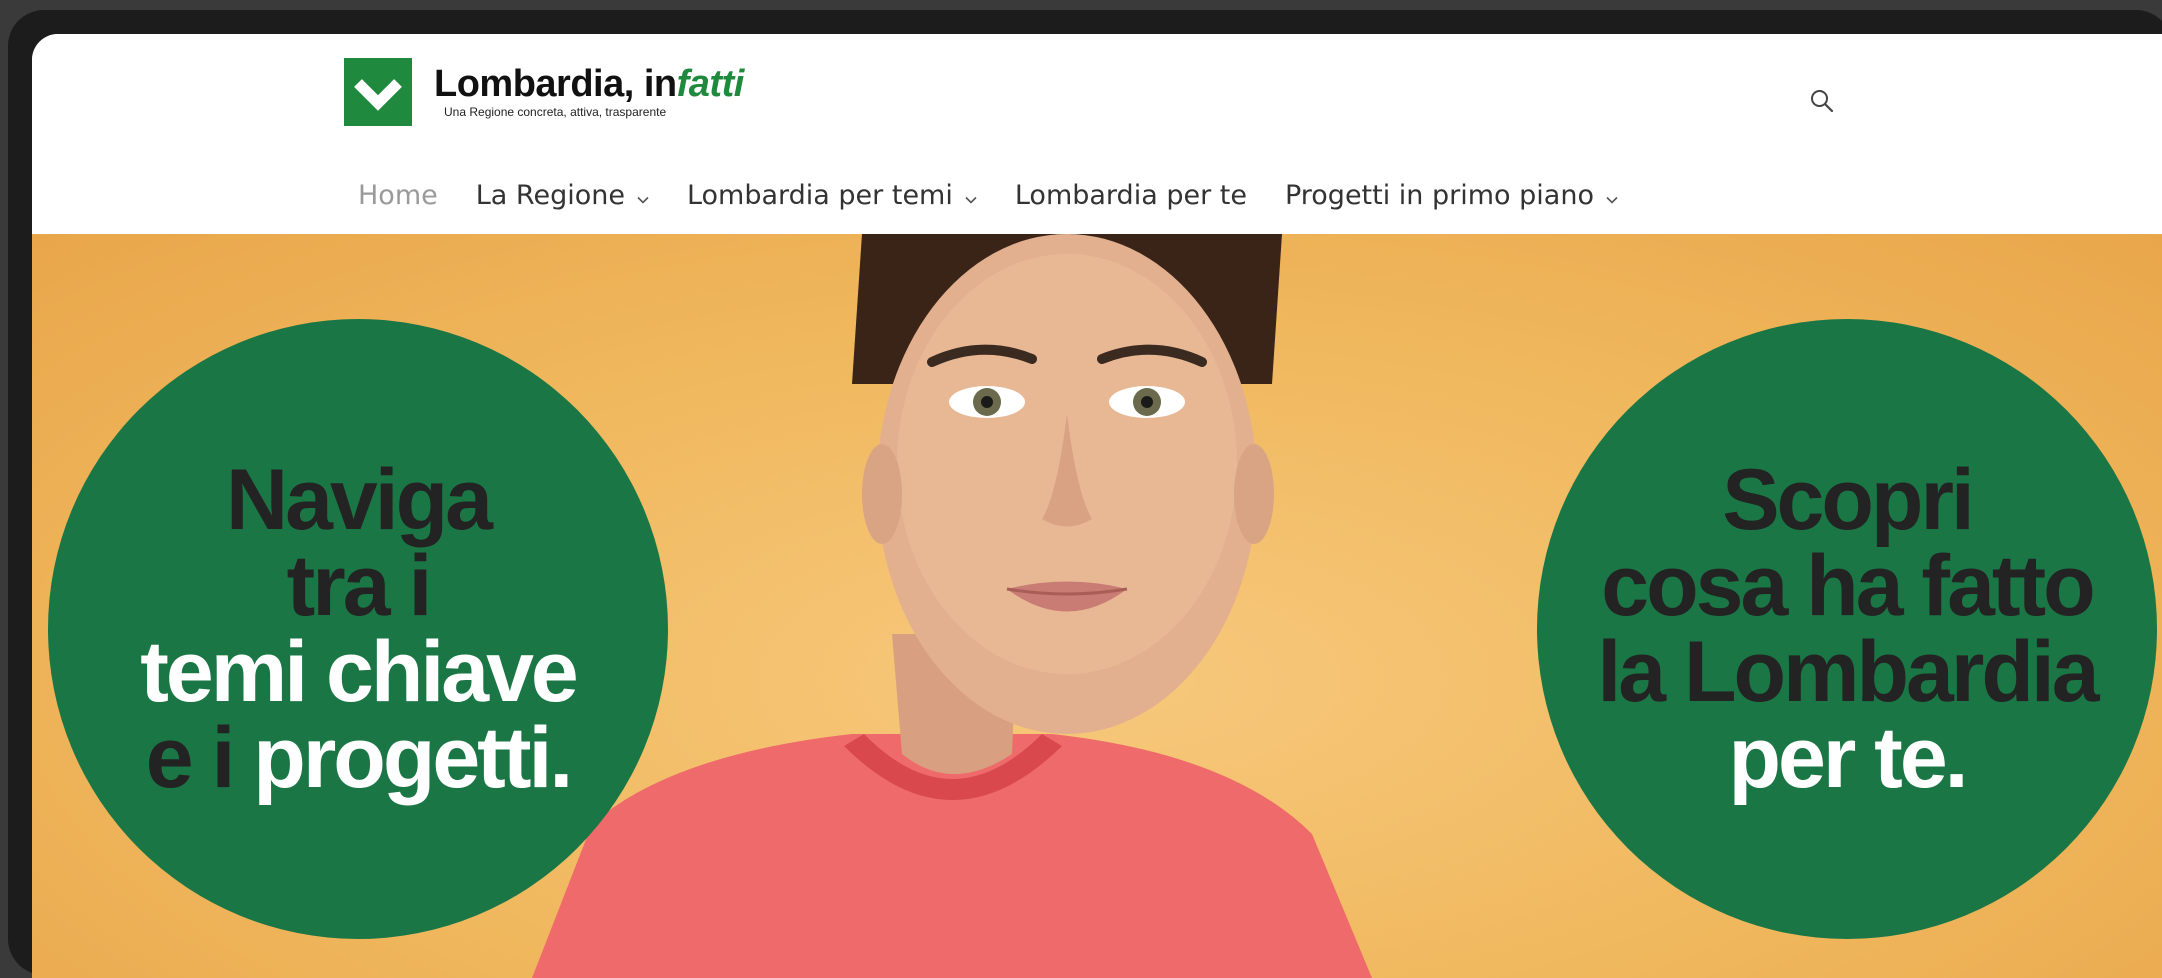 This screenshot has width=2162, height=978. Describe the element at coordinates (413, 758) in the screenshot. I see `circle-text-fragment: progetti.` at that location.